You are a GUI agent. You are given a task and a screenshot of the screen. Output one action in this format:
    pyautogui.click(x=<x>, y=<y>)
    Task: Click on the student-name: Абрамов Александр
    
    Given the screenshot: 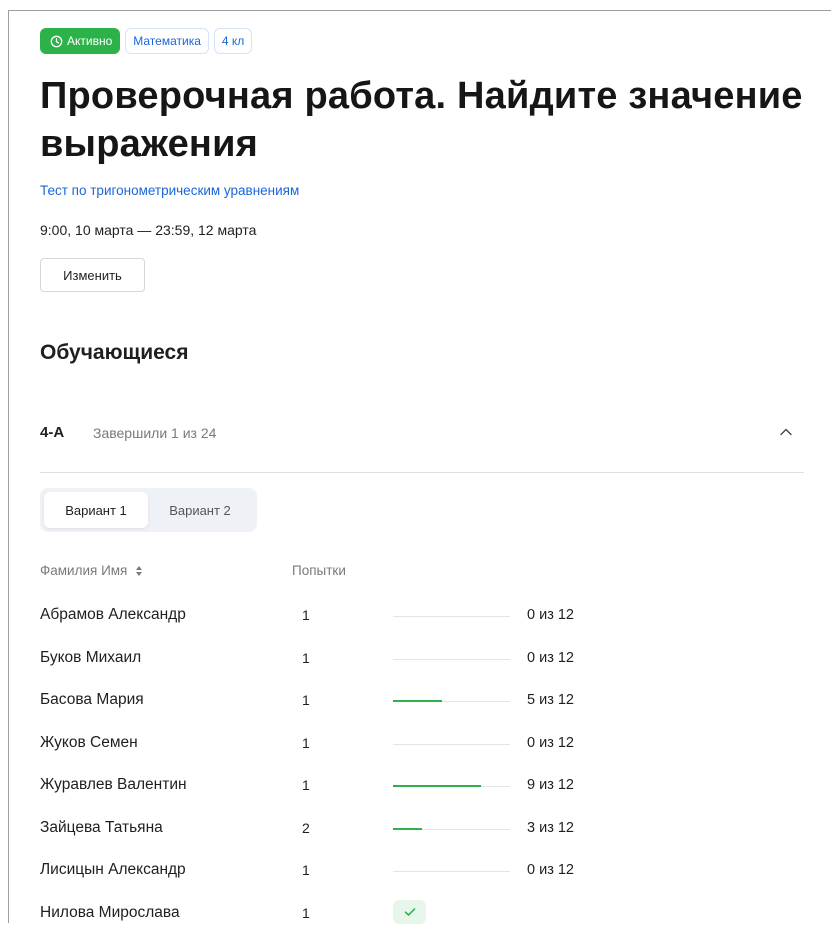 What is the action you would take?
    pyautogui.click(x=113, y=614)
    